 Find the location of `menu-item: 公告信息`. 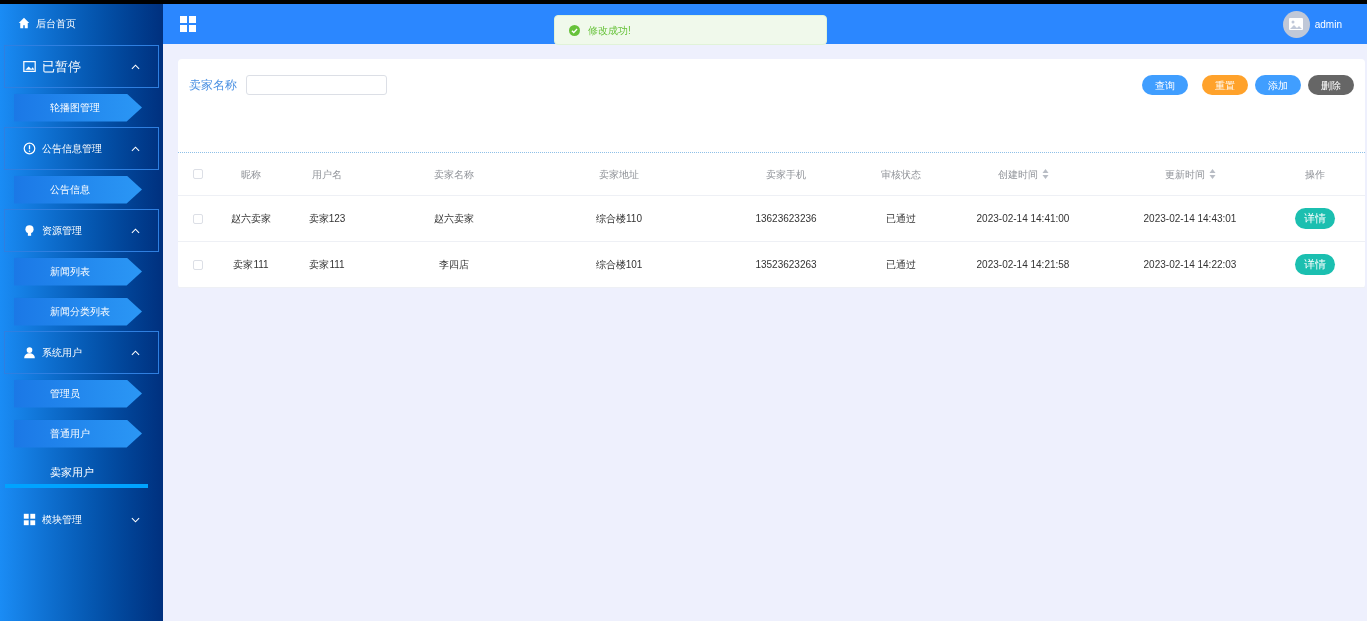

menu-item: 公告信息 is located at coordinates (78, 189).